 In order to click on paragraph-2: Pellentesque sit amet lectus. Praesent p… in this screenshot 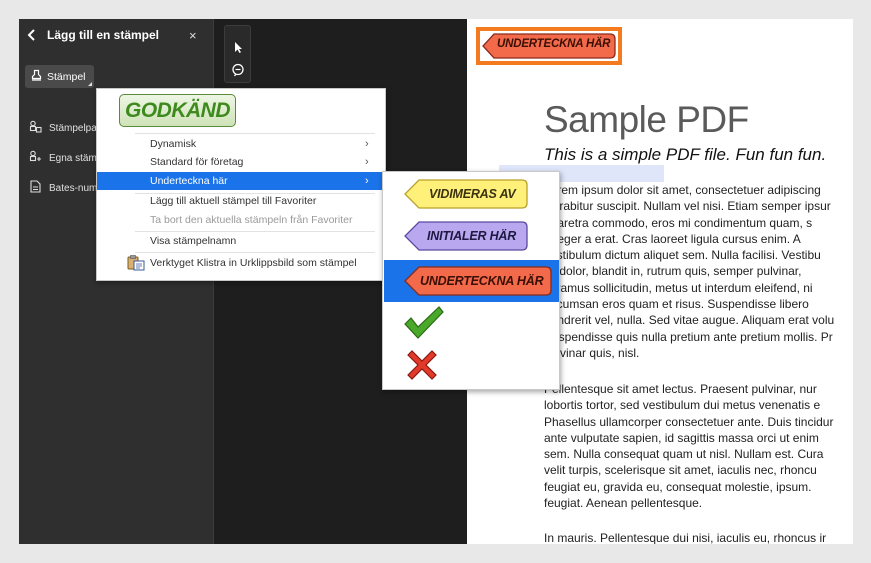, I will do `click(698, 446)`.